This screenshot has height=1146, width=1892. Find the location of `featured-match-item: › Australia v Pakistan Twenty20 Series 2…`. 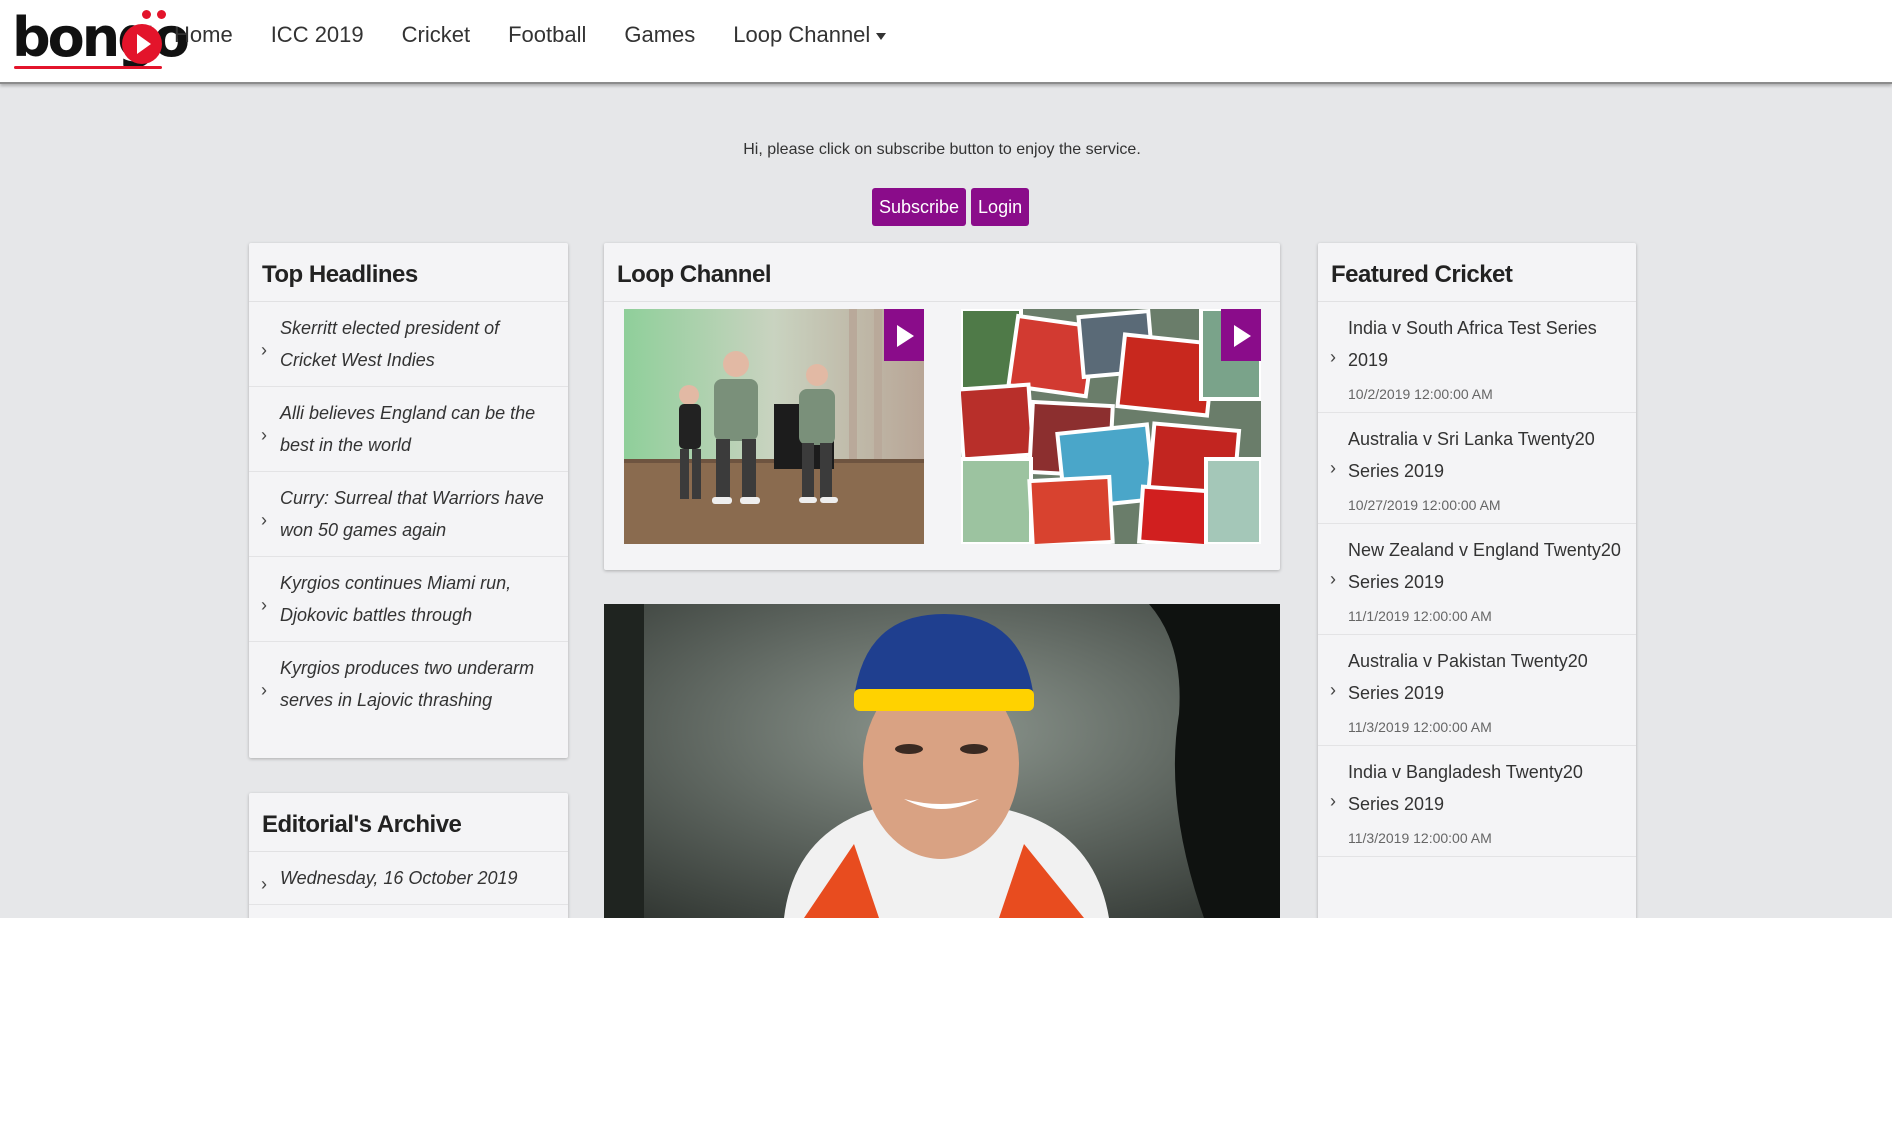

featured-match-item: › Australia v Pakistan Twenty20 Series 2… is located at coordinates (1477, 690).